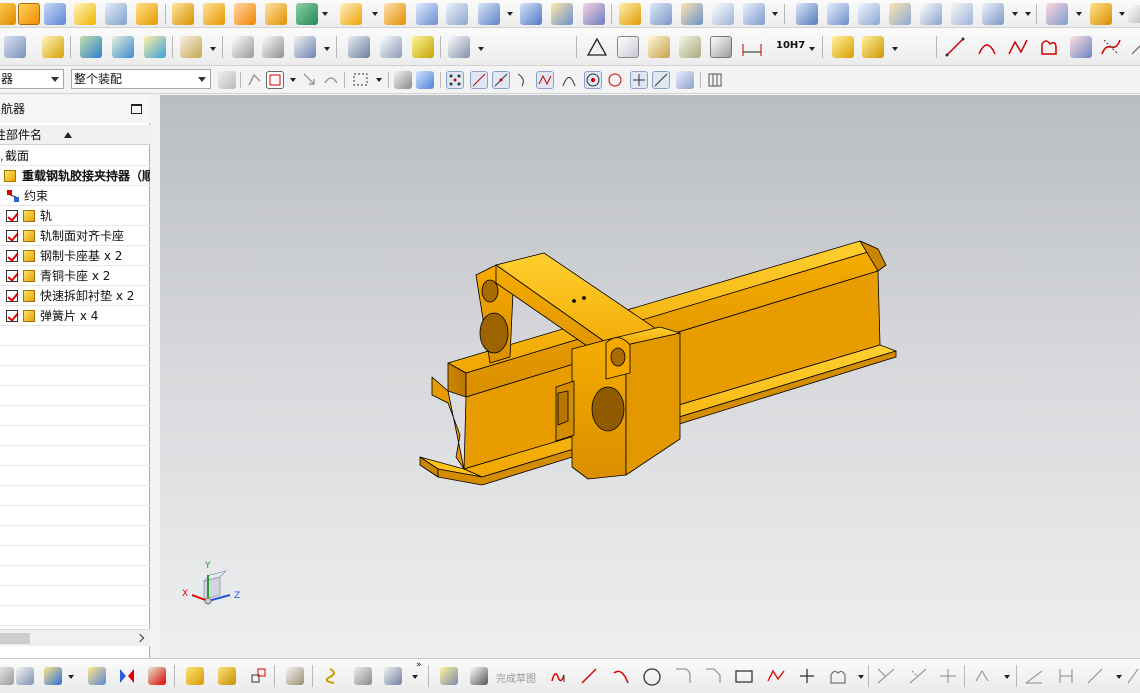 The image size is (1140, 693). I want to click on add-existing-icon, so click(53, 676).